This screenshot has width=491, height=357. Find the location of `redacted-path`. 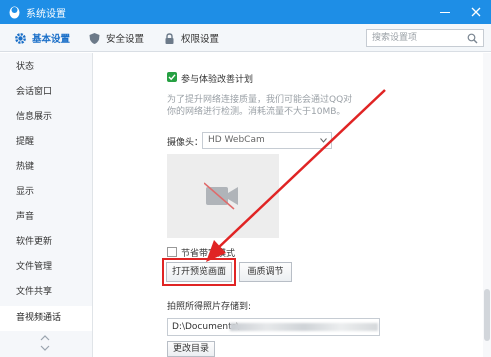

redacted-path is located at coordinates (304, 327).